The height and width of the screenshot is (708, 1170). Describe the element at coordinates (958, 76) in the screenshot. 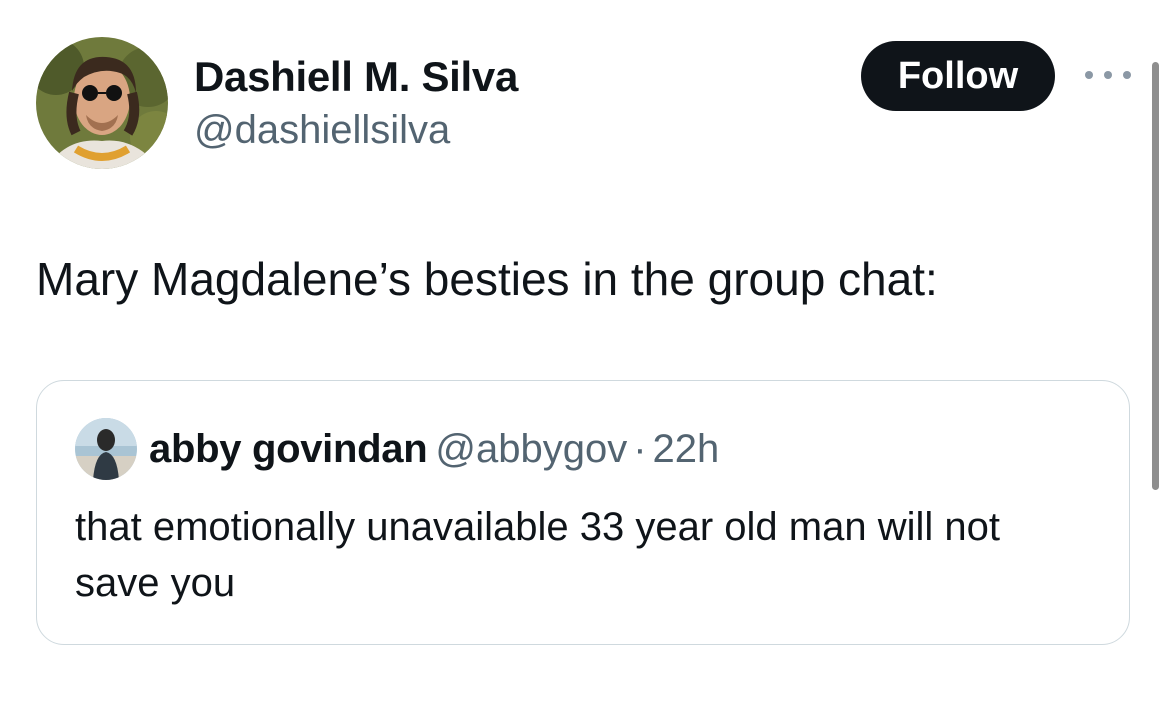

I see `follow-button: Follow` at that location.